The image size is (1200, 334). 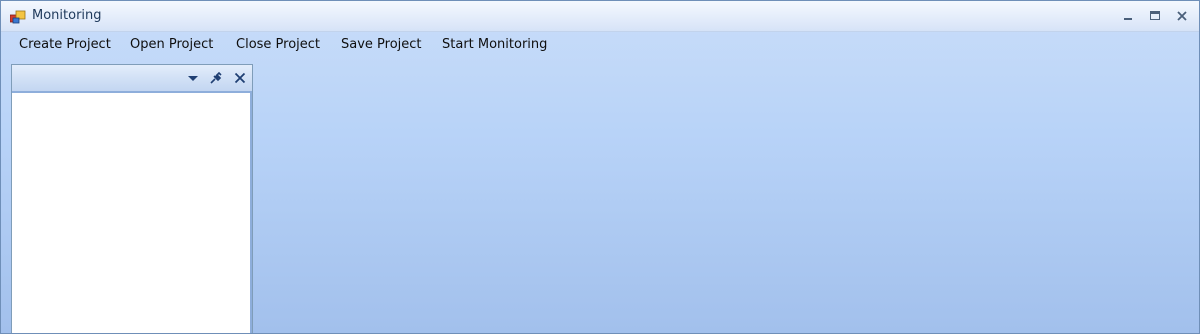 What do you see at coordinates (216, 78) in the screenshot?
I see `pin-icon` at bounding box center [216, 78].